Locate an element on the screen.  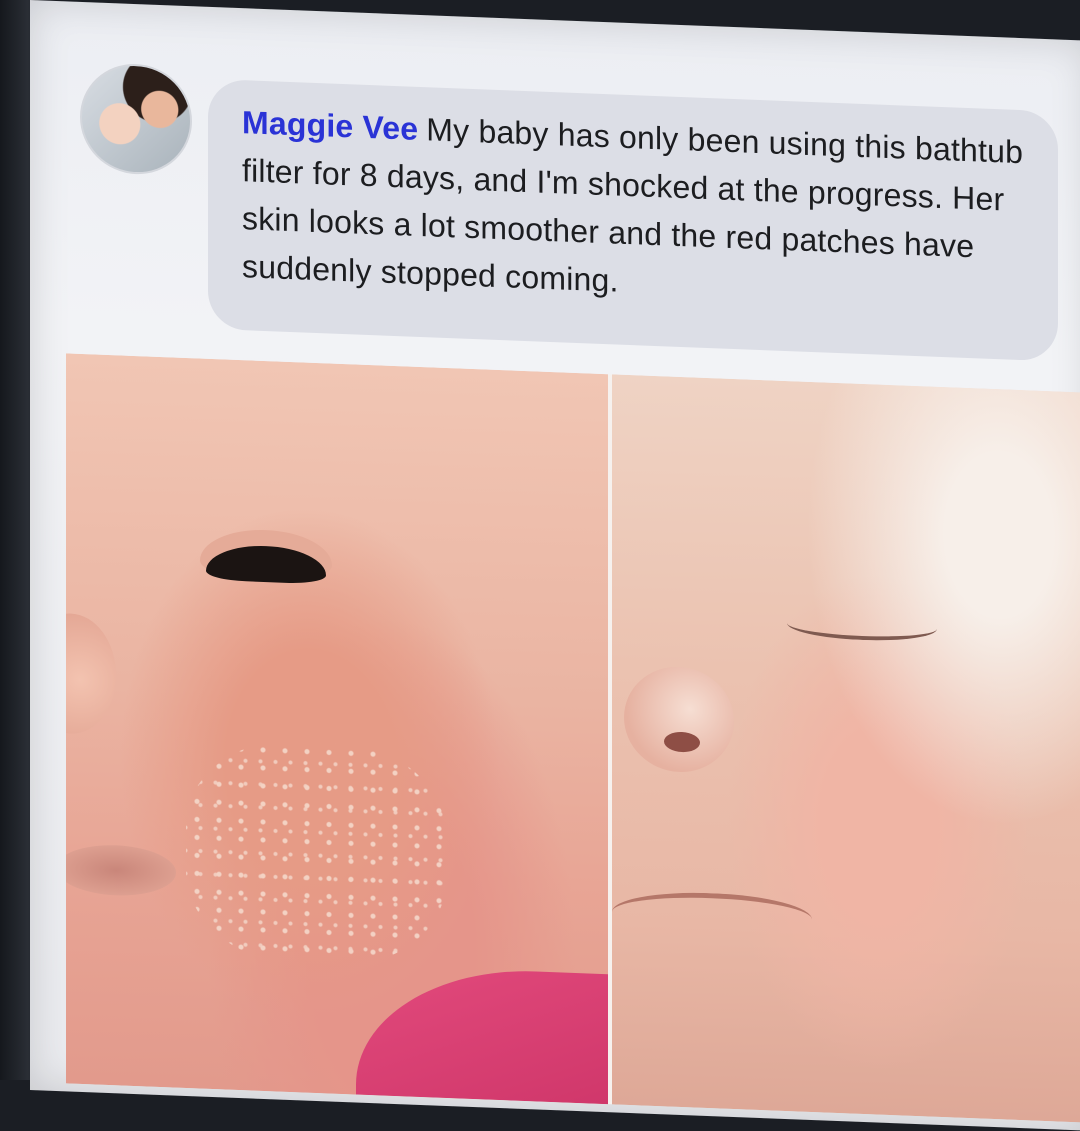
avatar is located at coordinates (136, 119).